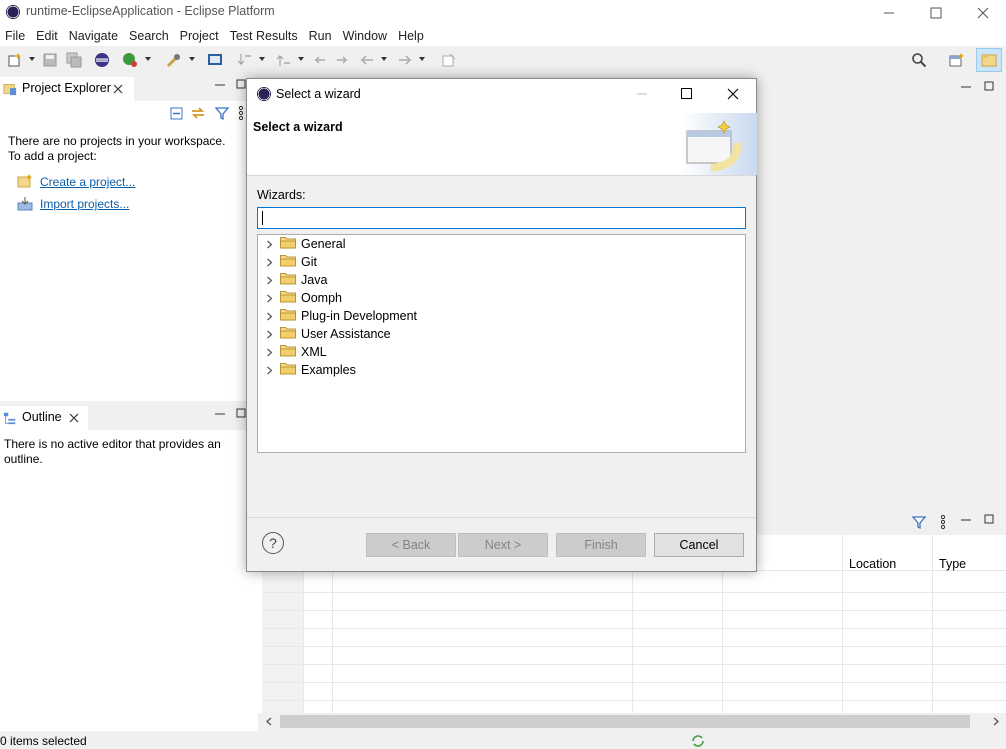  I want to click on forward-edit-button, so click(342, 60).